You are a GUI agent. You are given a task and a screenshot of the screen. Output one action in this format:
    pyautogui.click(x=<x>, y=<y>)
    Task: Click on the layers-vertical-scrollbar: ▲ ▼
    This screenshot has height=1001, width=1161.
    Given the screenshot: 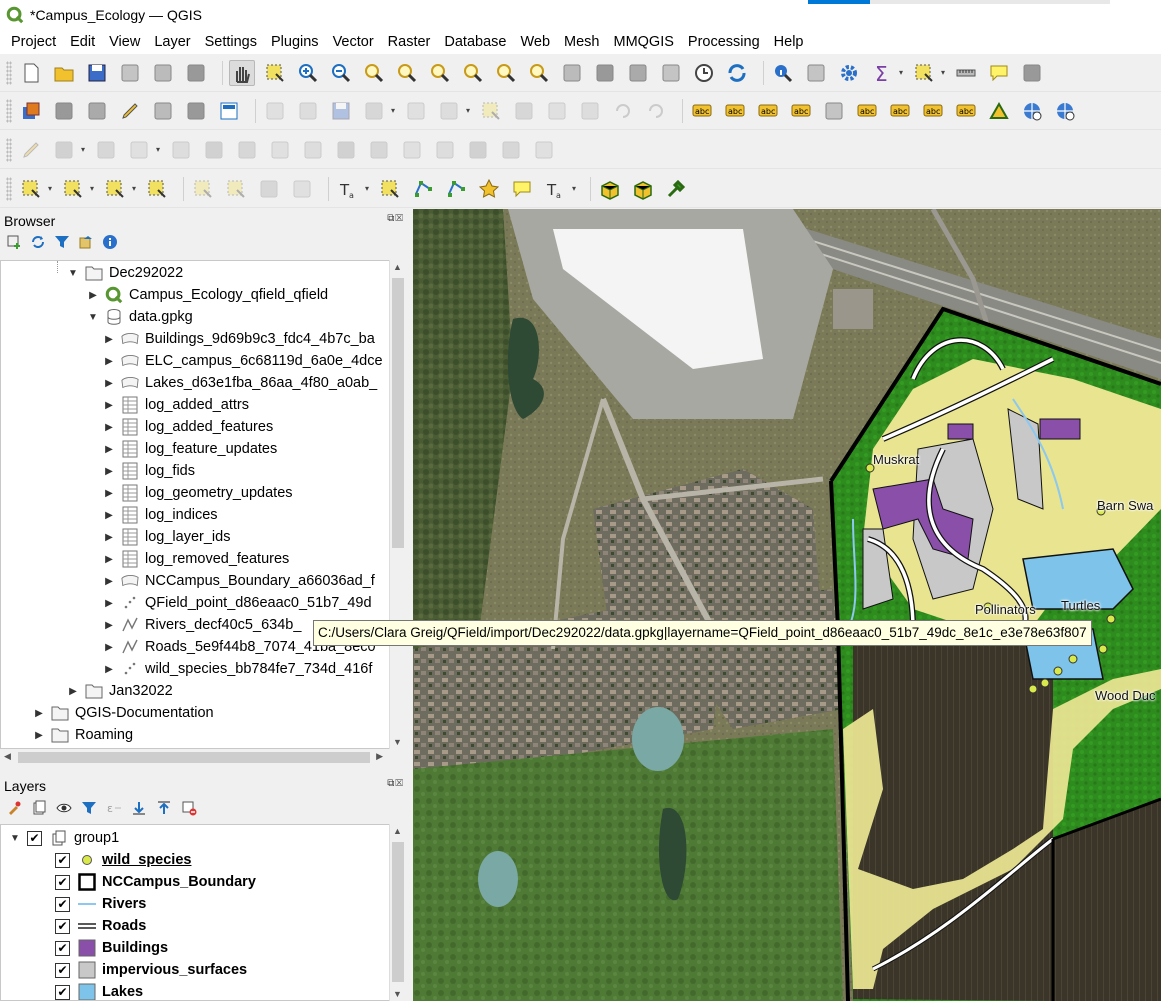 What is the action you would take?
    pyautogui.click(x=397, y=912)
    